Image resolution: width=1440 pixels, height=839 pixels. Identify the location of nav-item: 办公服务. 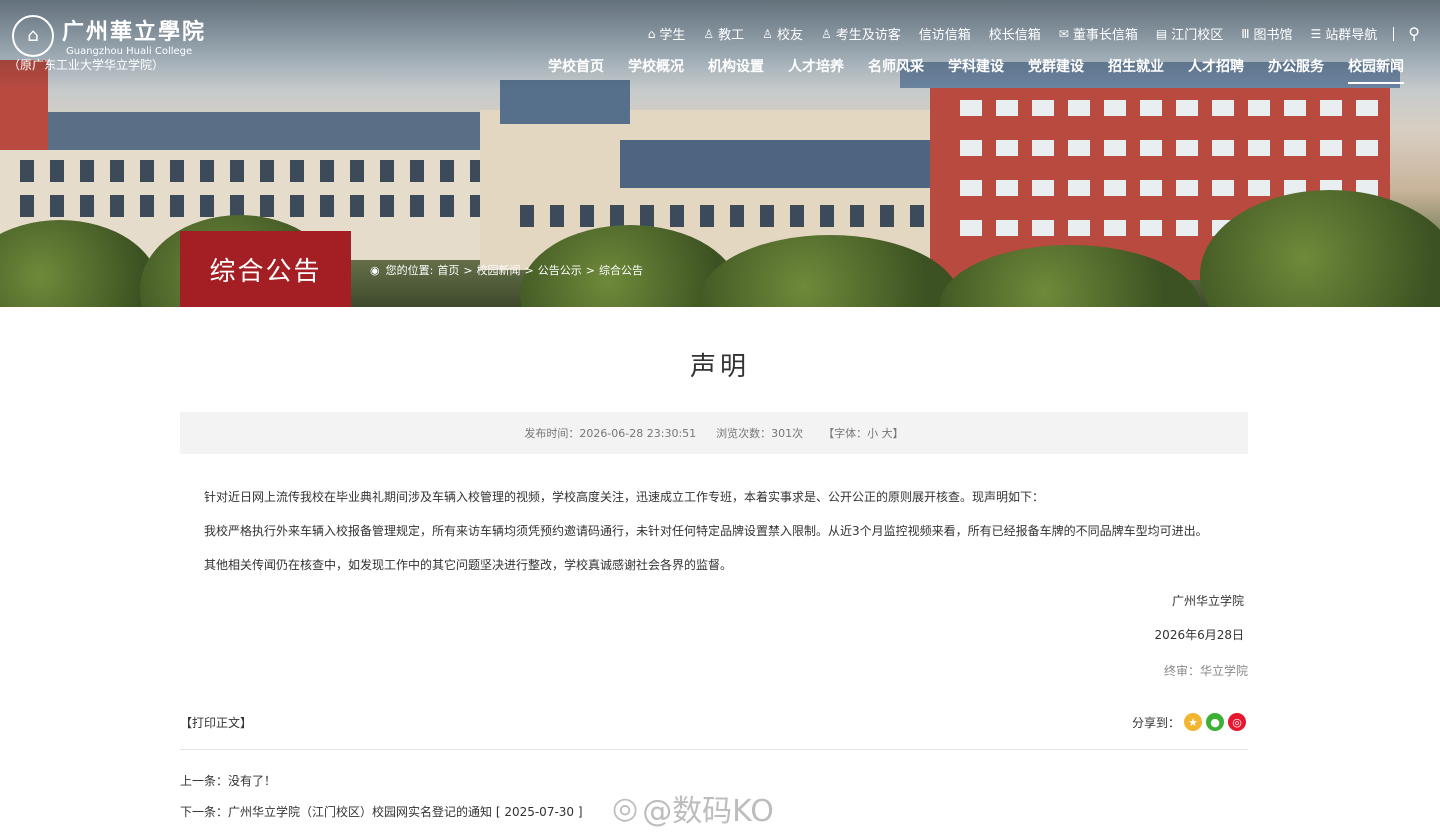
(1296, 70).